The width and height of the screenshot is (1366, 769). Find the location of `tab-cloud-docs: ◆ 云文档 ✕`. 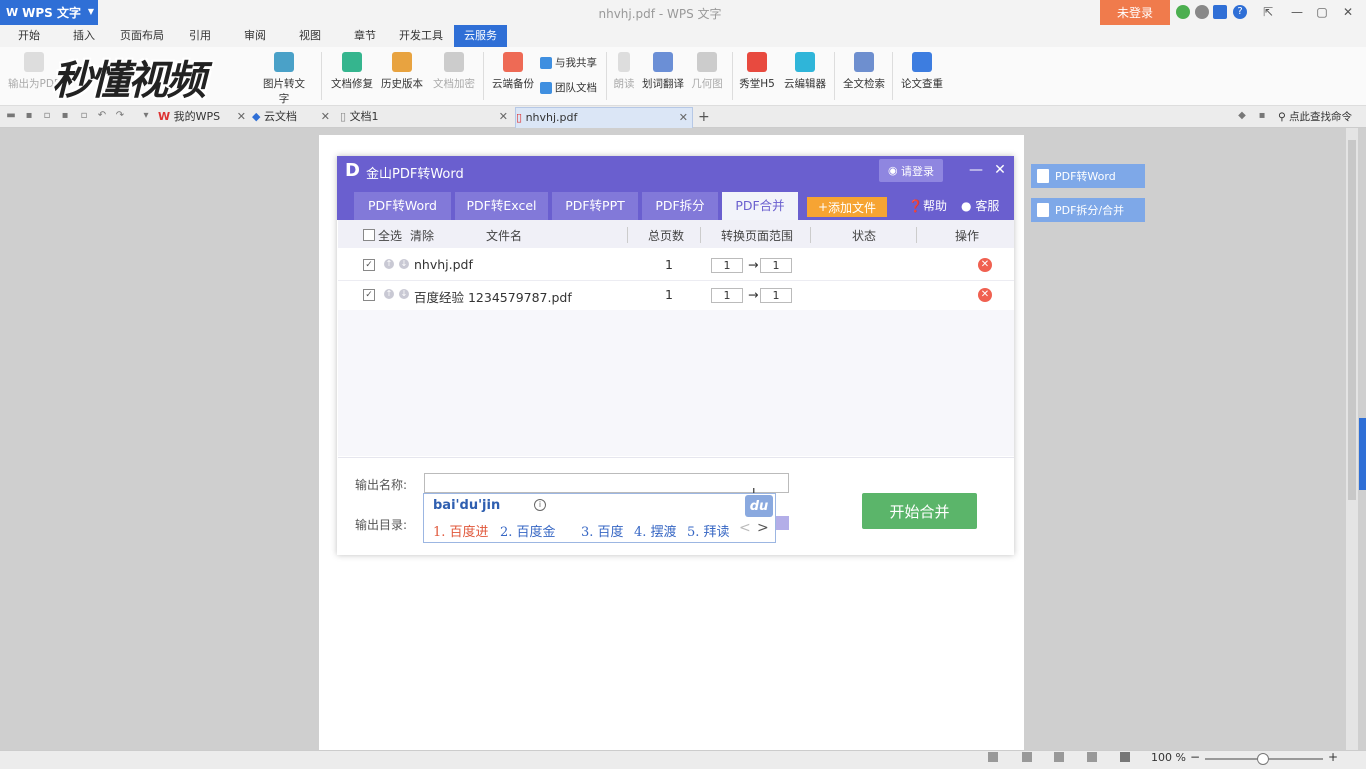

tab-cloud-docs: ◆ 云文档 ✕ is located at coordinates (293, 117).